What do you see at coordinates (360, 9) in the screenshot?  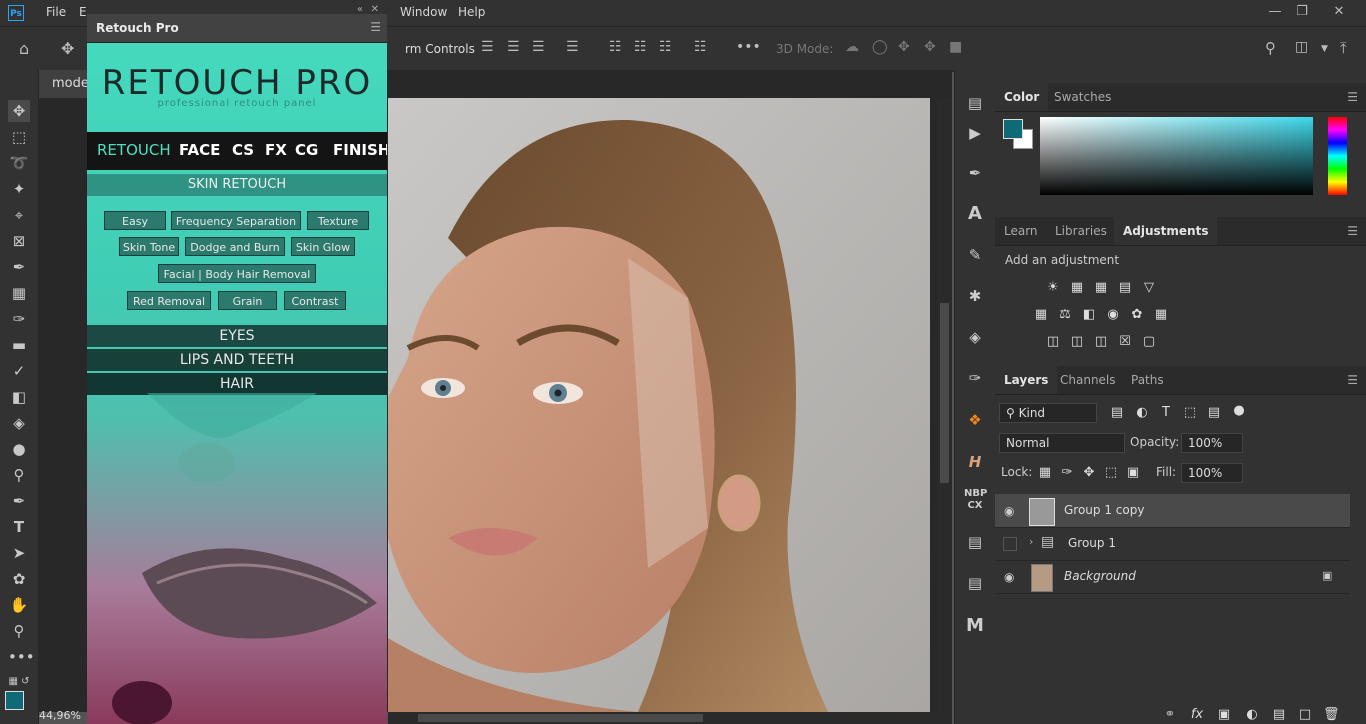 I see `collapse-icon: «` at bounding box center [360, 9].